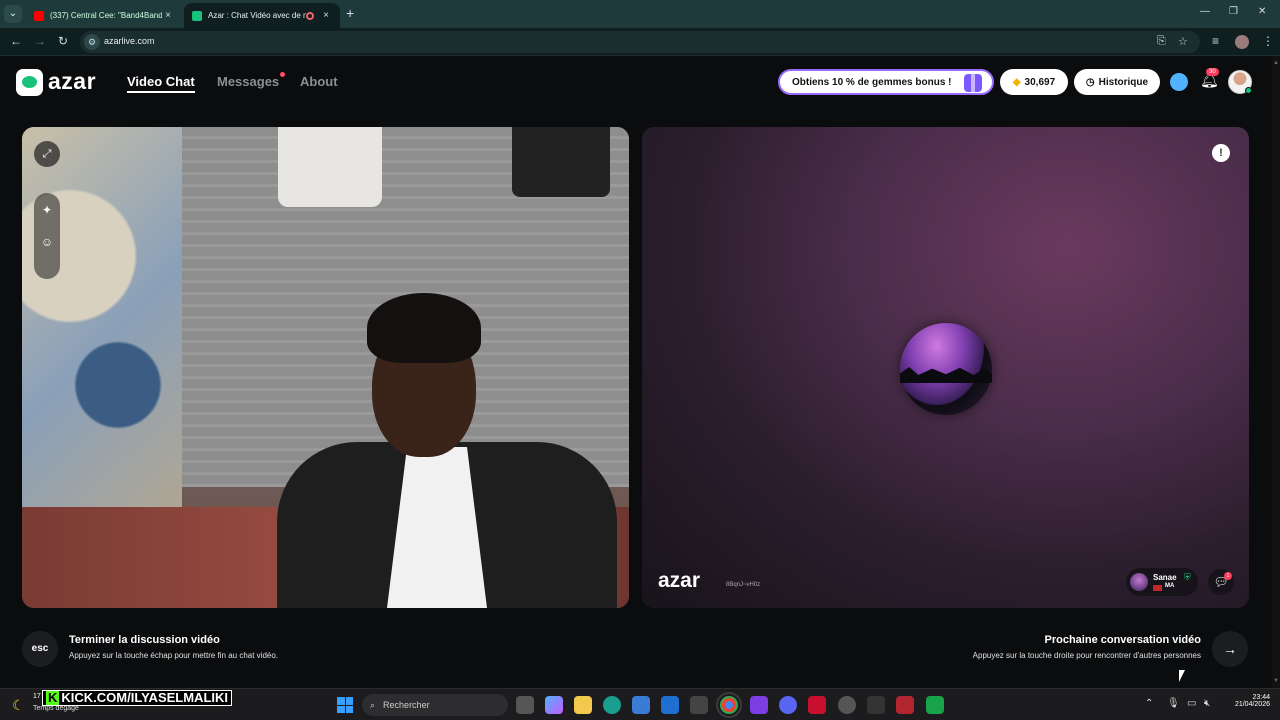 The width and height of the screenshot is (1280, 720). Describe the element at coordinates (583, 705) in the screenshot. I see `file-explorer-icon` at that location.